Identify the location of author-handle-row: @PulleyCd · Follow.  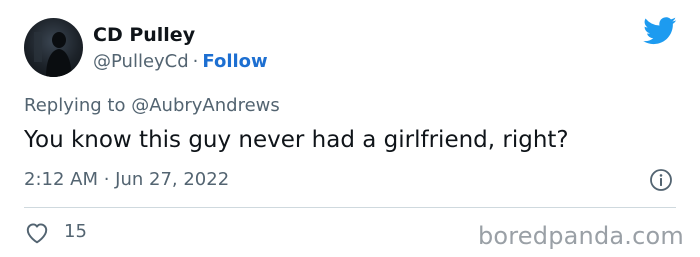
(180, 62).